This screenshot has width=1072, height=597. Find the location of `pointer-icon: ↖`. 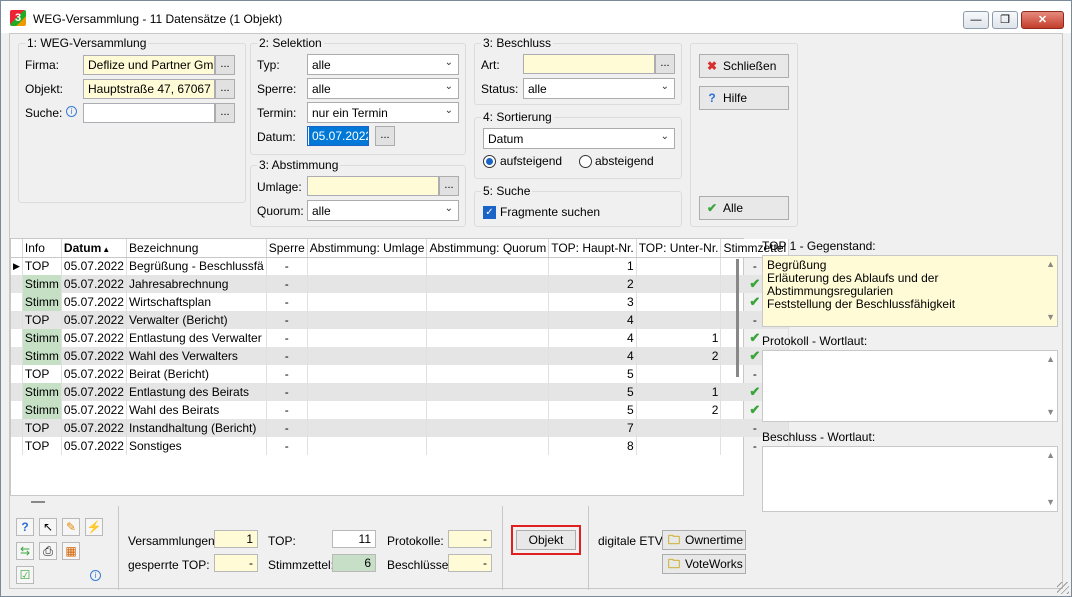

pointer-icon: ↖ is located at coordinates (48, 527).